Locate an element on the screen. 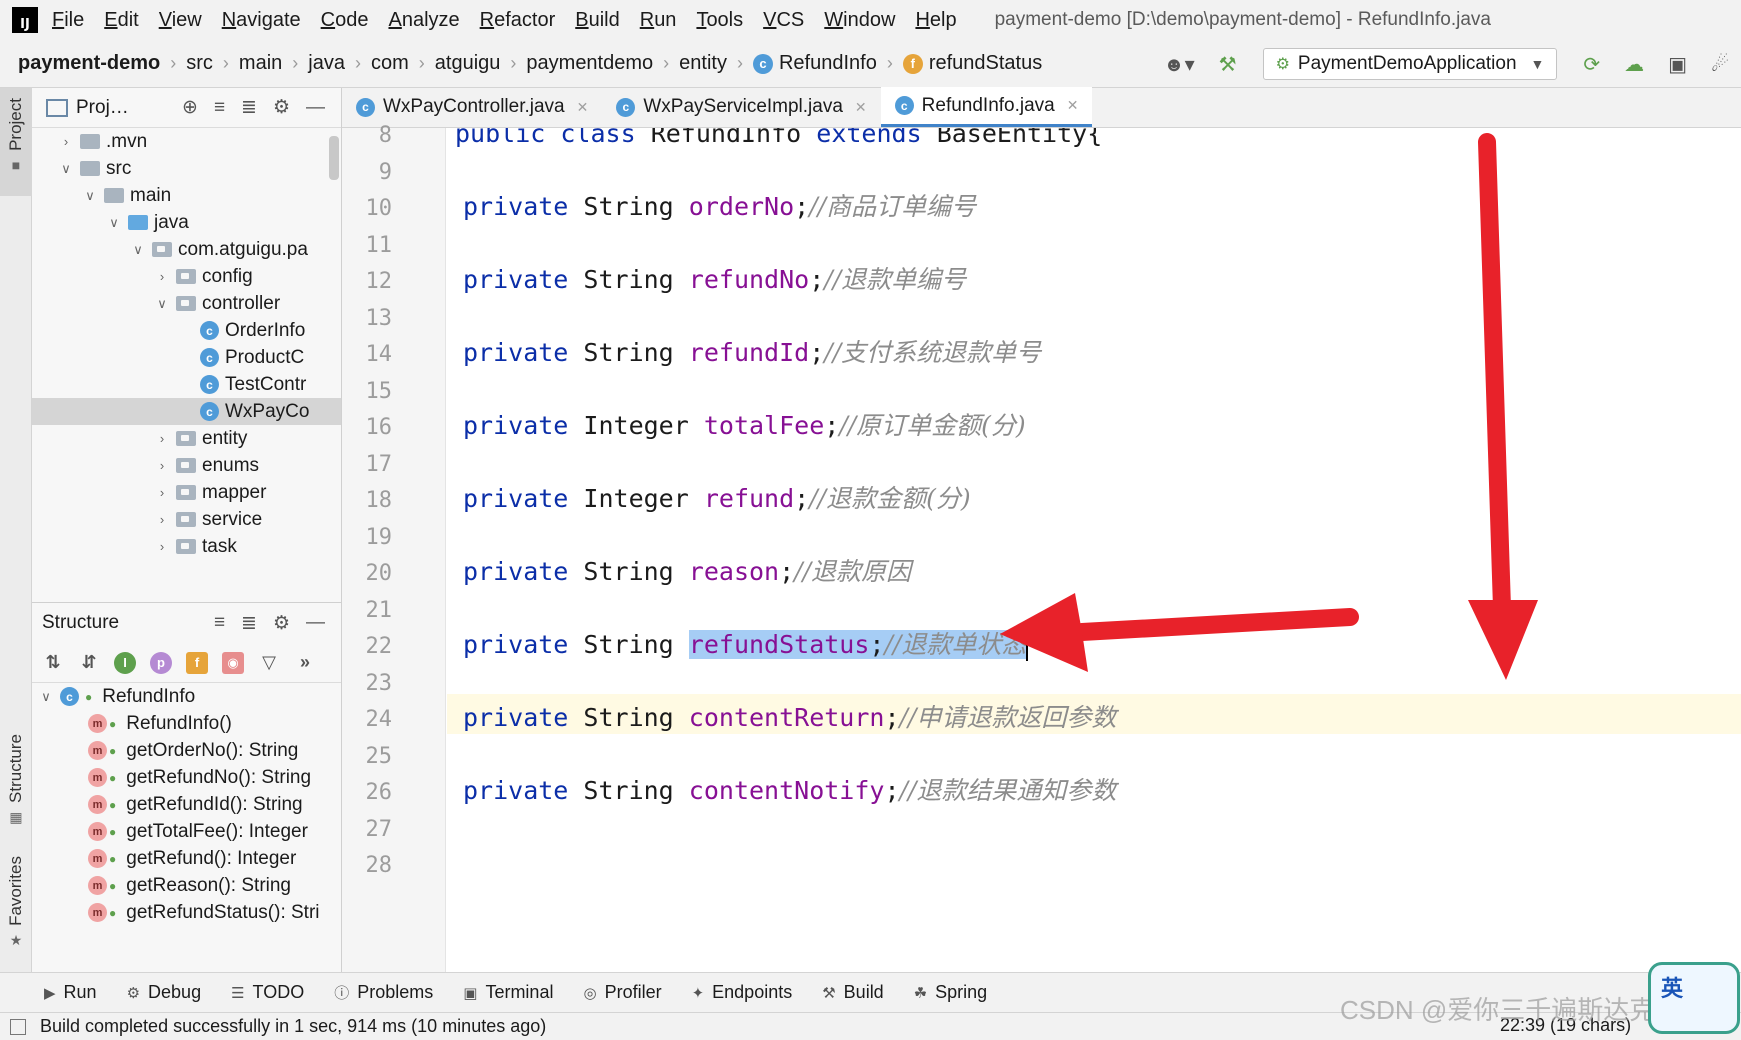 The height and width of the screenshot is (1040, 1741). tree-item: c WxPayCo is located at coordinates (186, 411).